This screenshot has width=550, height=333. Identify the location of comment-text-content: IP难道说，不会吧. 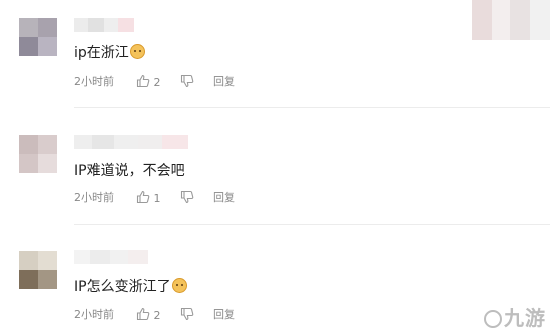
(129, 171).